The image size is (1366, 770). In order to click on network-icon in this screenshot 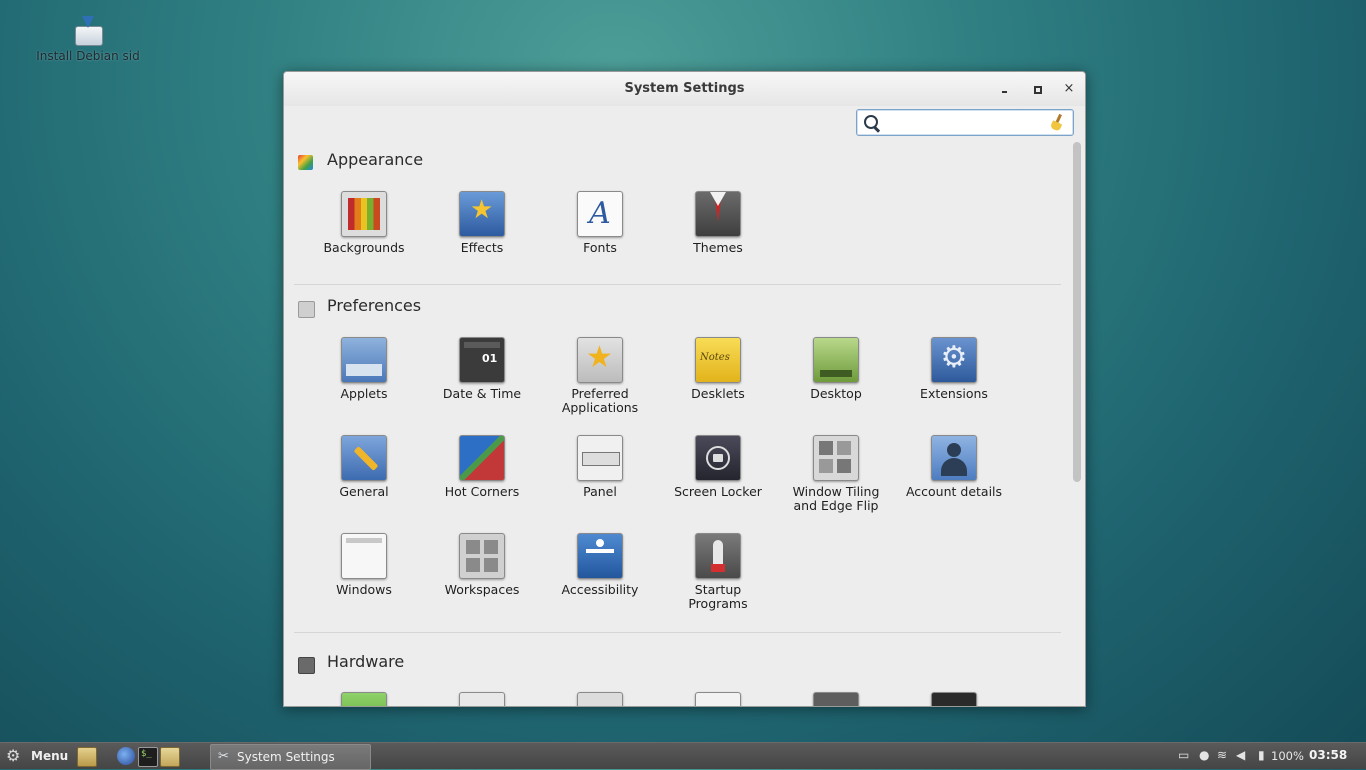, I will do `click(836, 699)`.